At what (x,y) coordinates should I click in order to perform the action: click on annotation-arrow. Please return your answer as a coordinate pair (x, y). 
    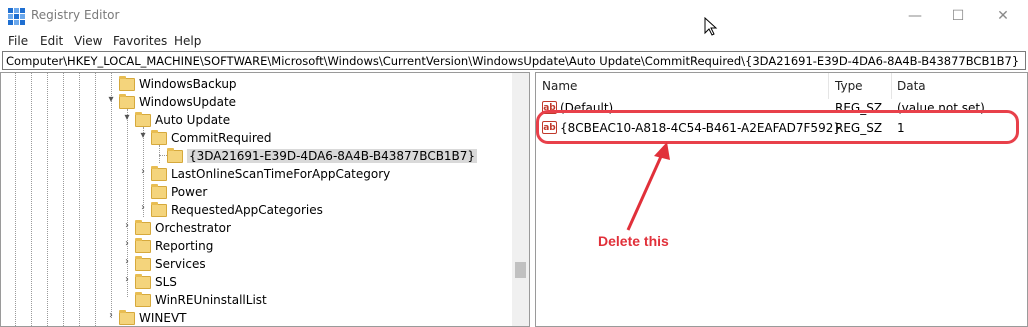
    Looking at the image, I should click on (648, 186).